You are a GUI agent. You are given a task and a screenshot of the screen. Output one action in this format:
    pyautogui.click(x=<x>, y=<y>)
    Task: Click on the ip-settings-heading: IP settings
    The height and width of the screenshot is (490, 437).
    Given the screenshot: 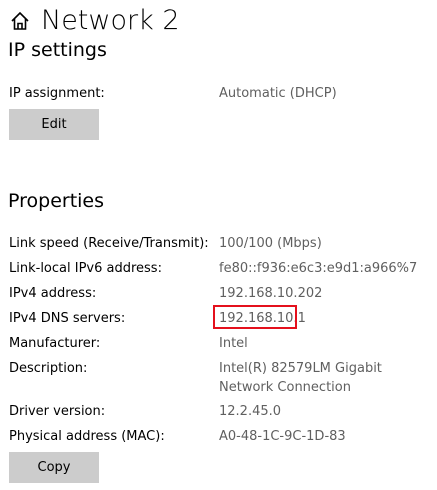 What is the action you would take?
    pyautogui.click(x=57, y=49)
    